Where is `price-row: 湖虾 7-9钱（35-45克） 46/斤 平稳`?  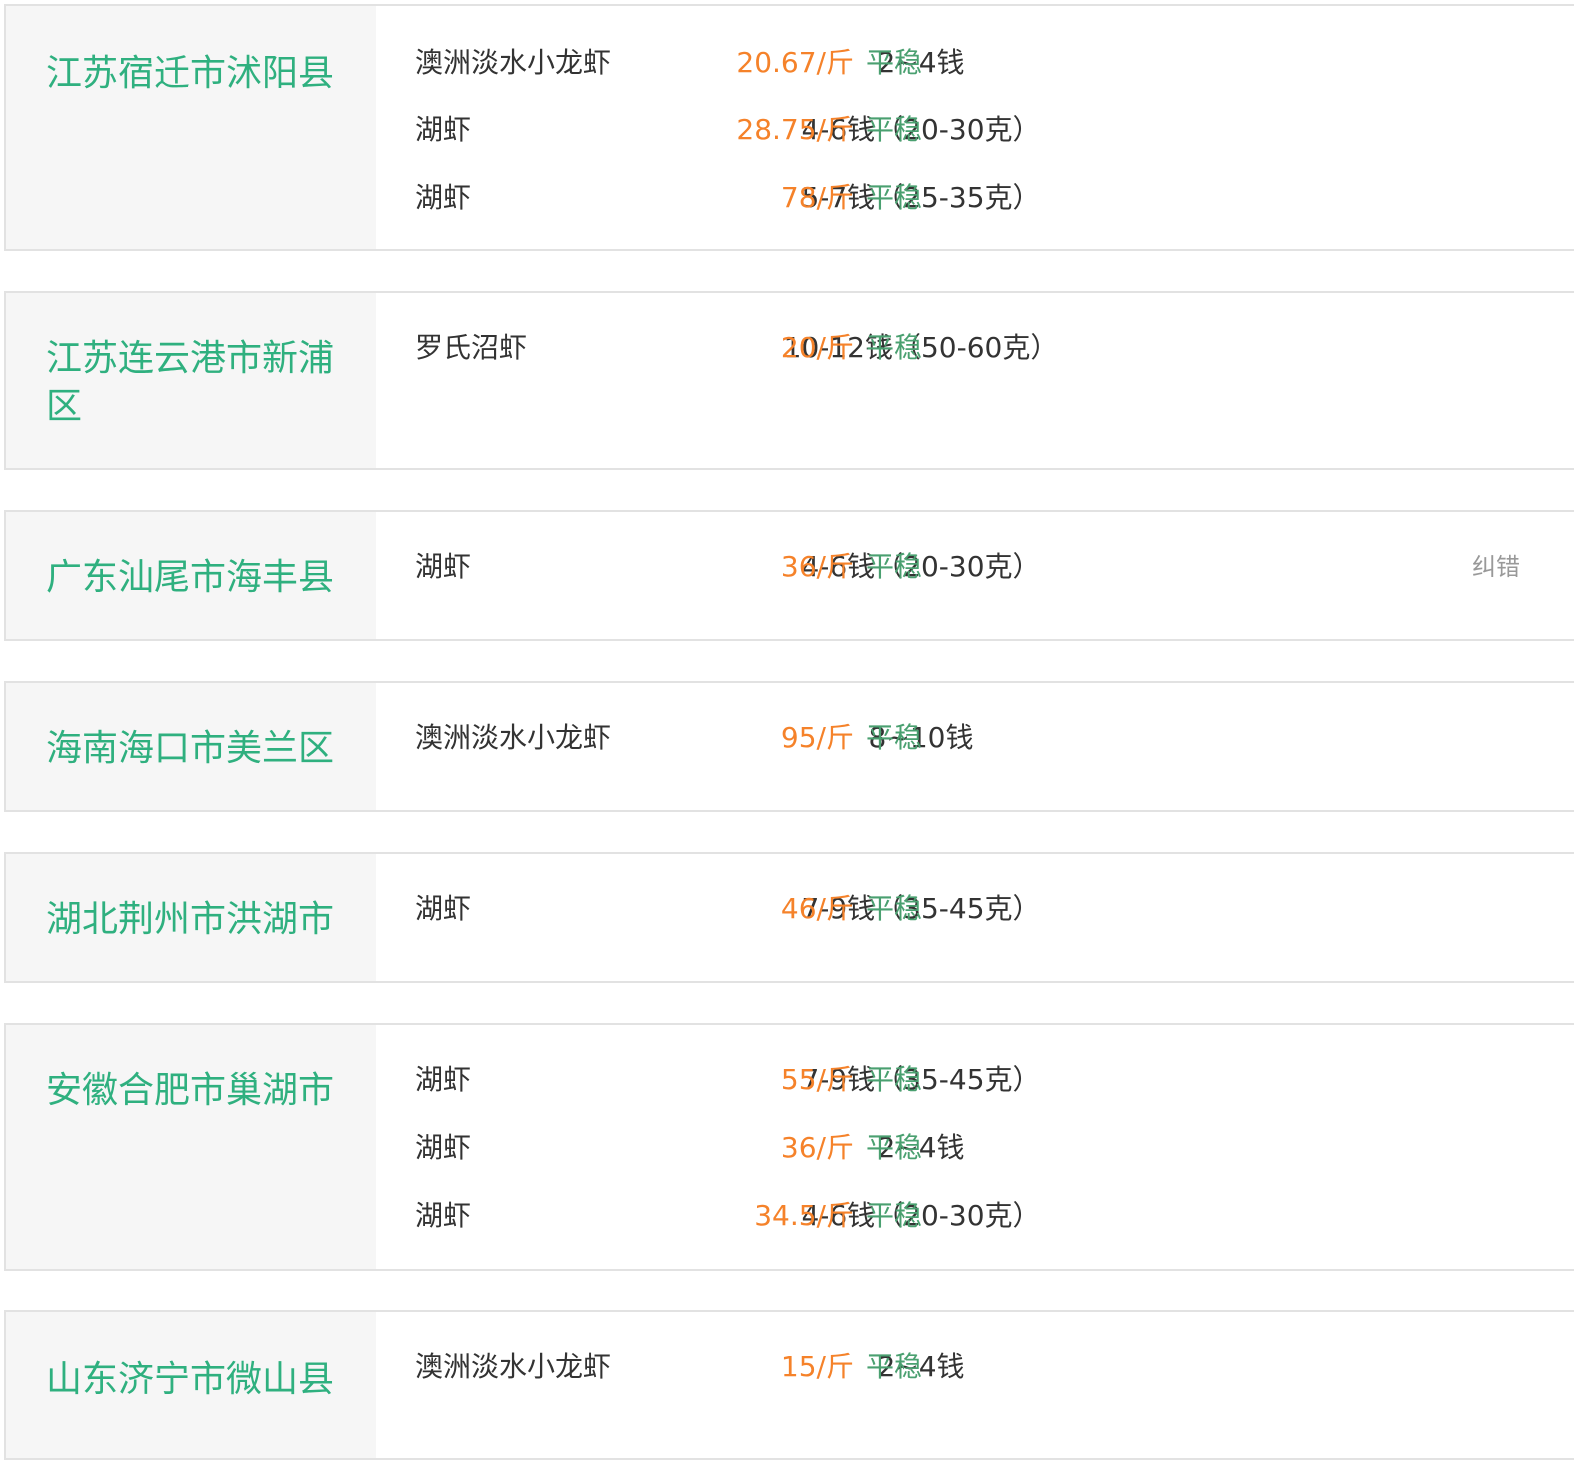
price-row: 湖虾 7-9钱（35-45克） 46/斤 平稳 is located at coordinates (975, 909).